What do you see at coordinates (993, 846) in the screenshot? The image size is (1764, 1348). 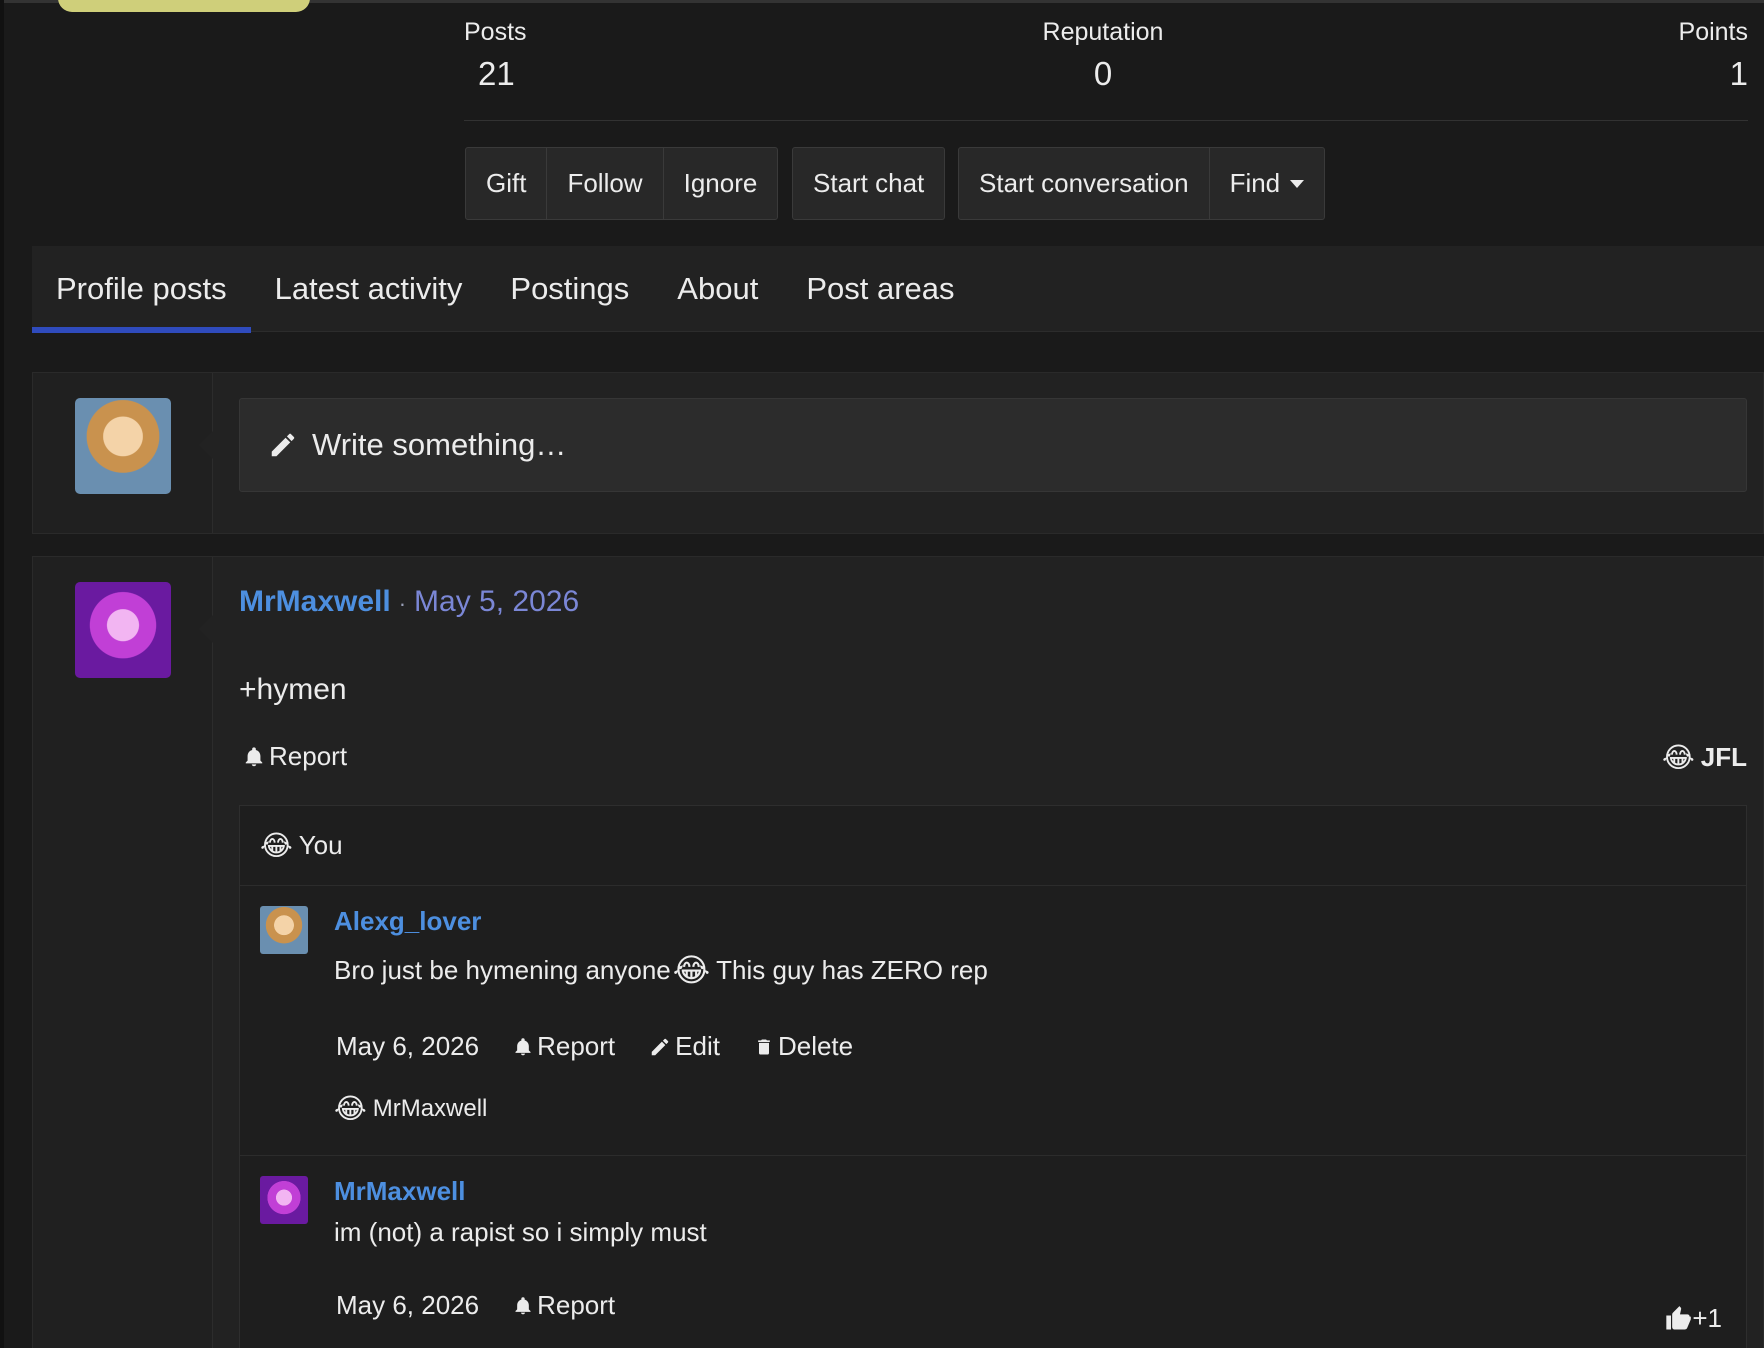 I see `post-reactors-row: 😂 You` at bounding box center [993, 846].